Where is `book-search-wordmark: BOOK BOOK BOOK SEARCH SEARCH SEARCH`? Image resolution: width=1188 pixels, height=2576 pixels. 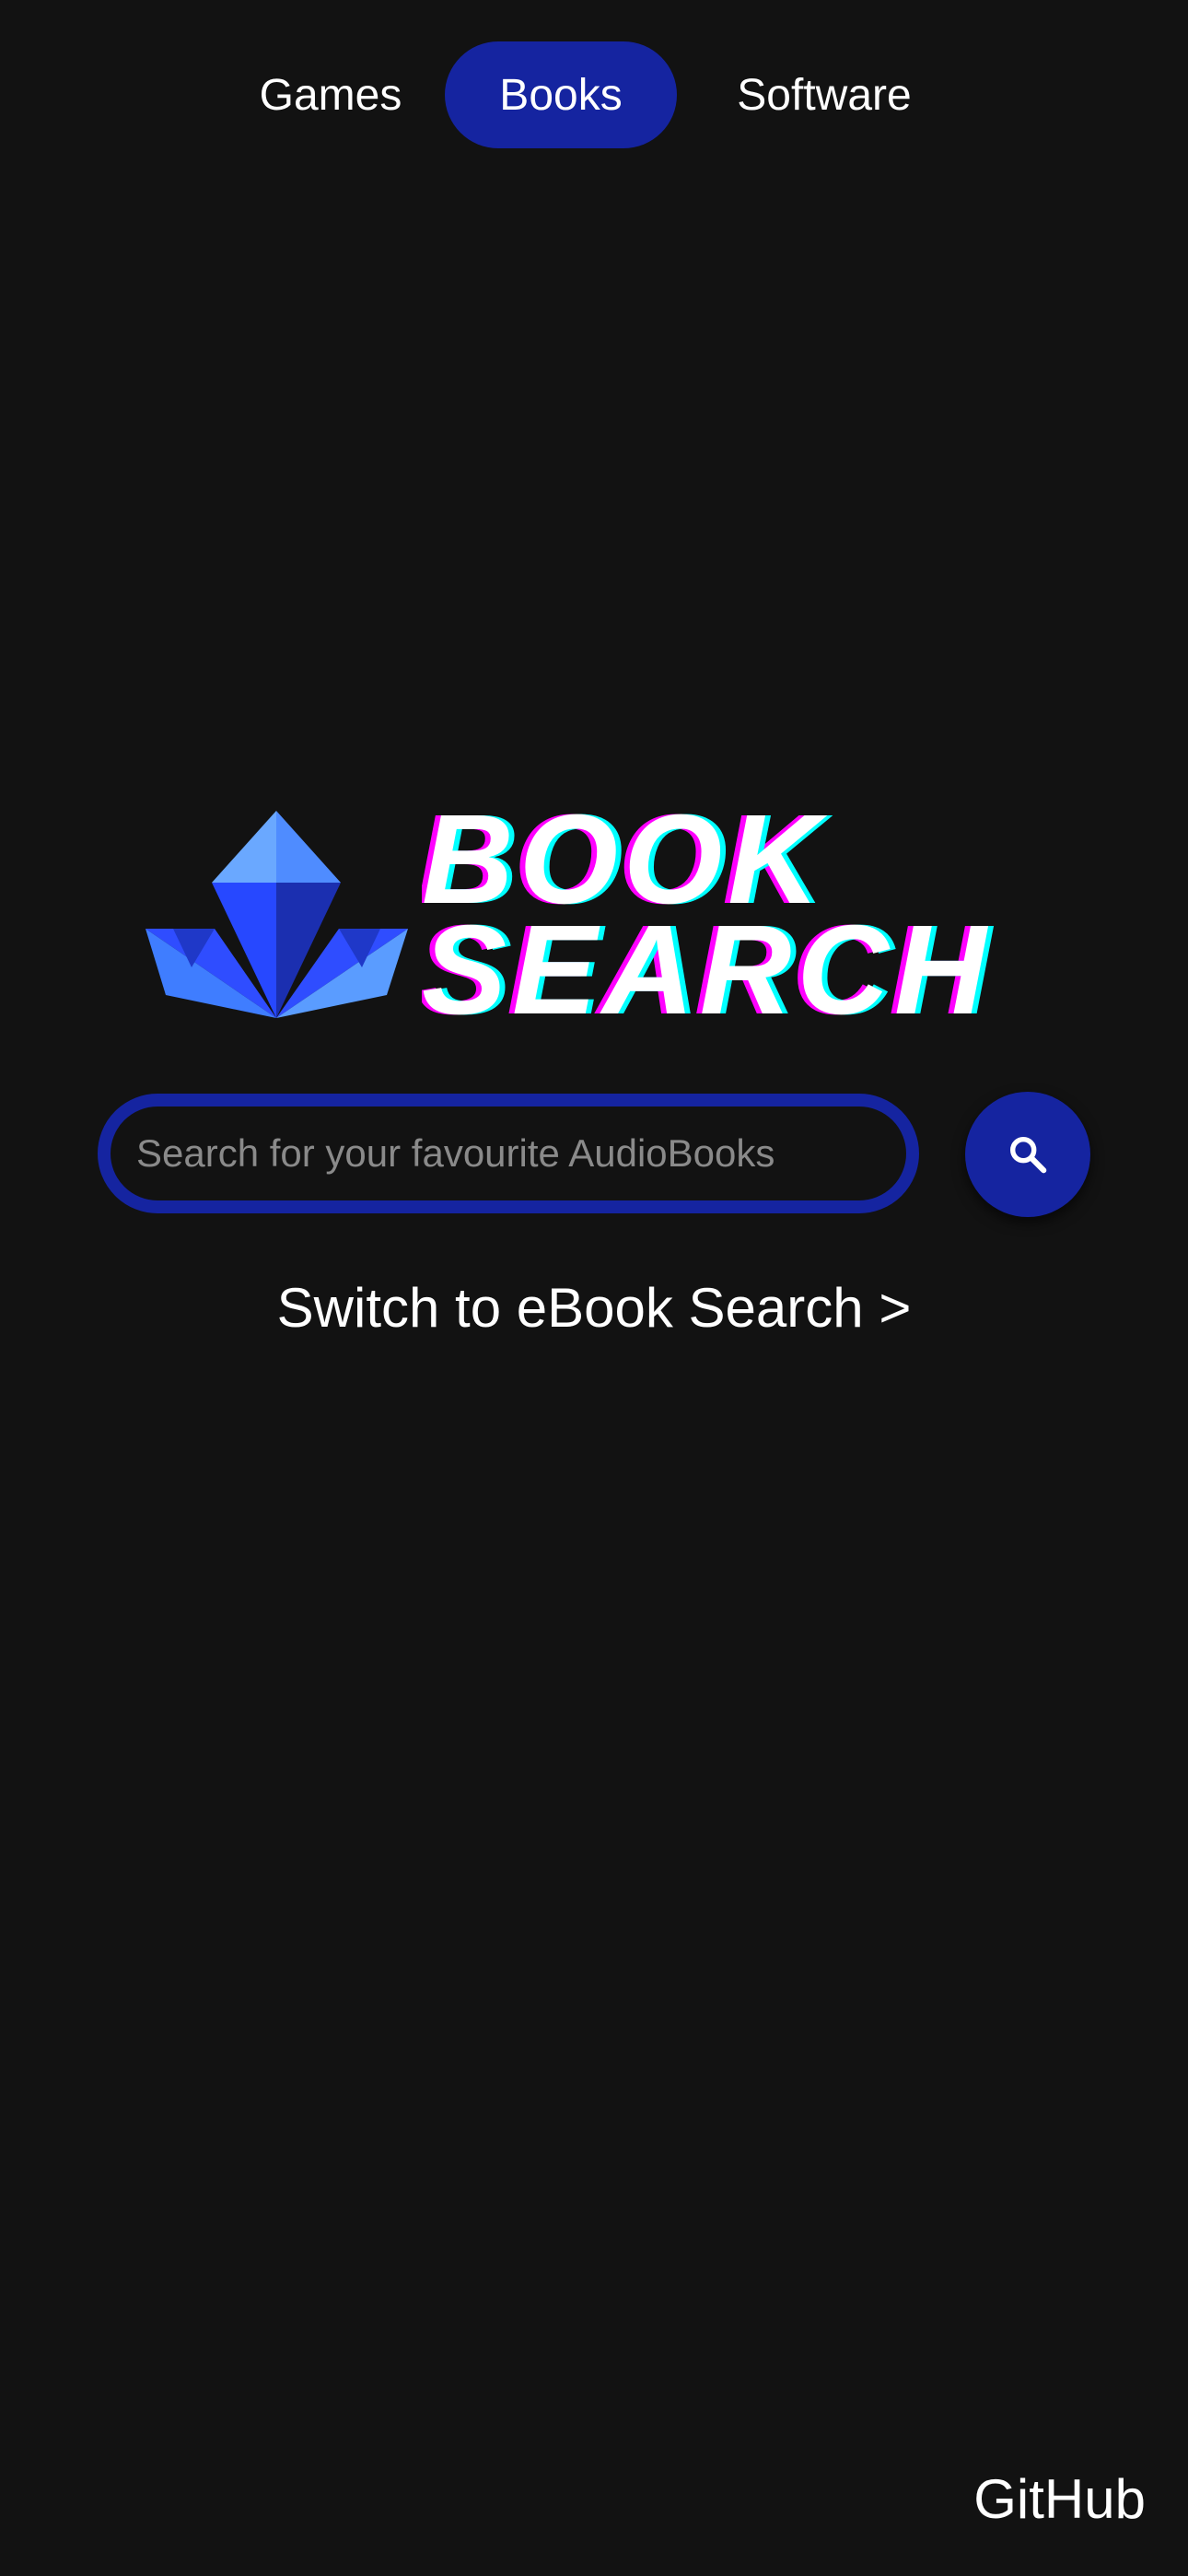 book-search-wordmark: BOOK BOOK BOOK SEARCH SEARCH SEARCH is located at coordinates (707, 912).